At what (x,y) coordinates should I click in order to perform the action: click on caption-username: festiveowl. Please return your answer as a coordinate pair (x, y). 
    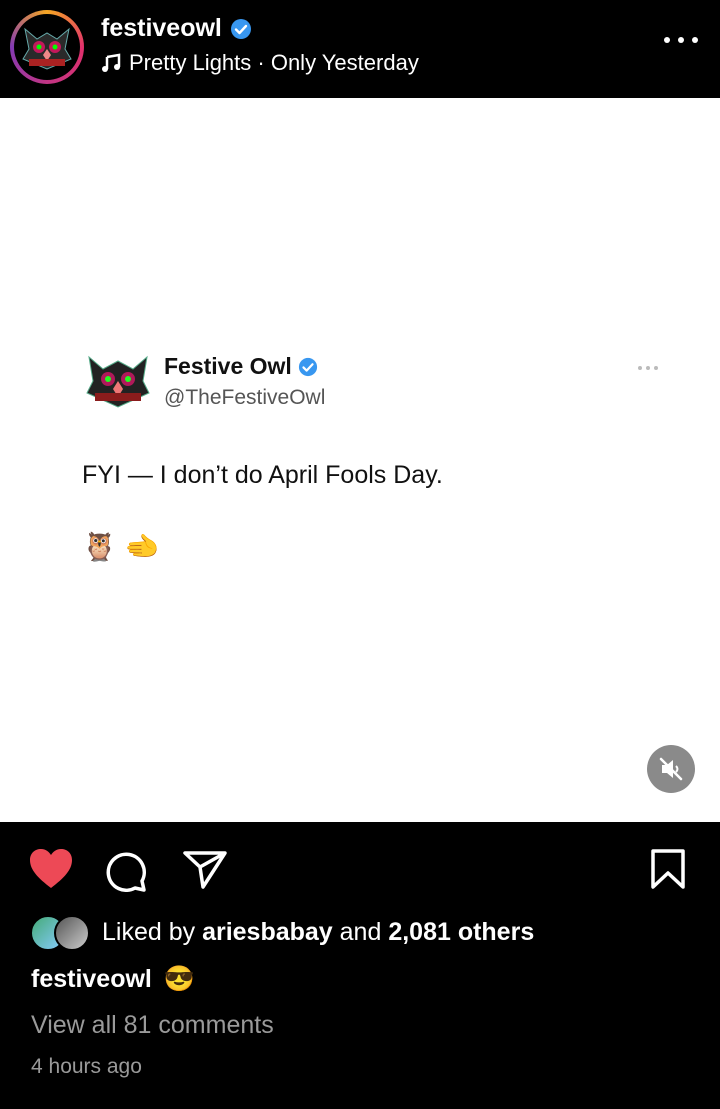
    Looking at the image, I should click on (91, 979).